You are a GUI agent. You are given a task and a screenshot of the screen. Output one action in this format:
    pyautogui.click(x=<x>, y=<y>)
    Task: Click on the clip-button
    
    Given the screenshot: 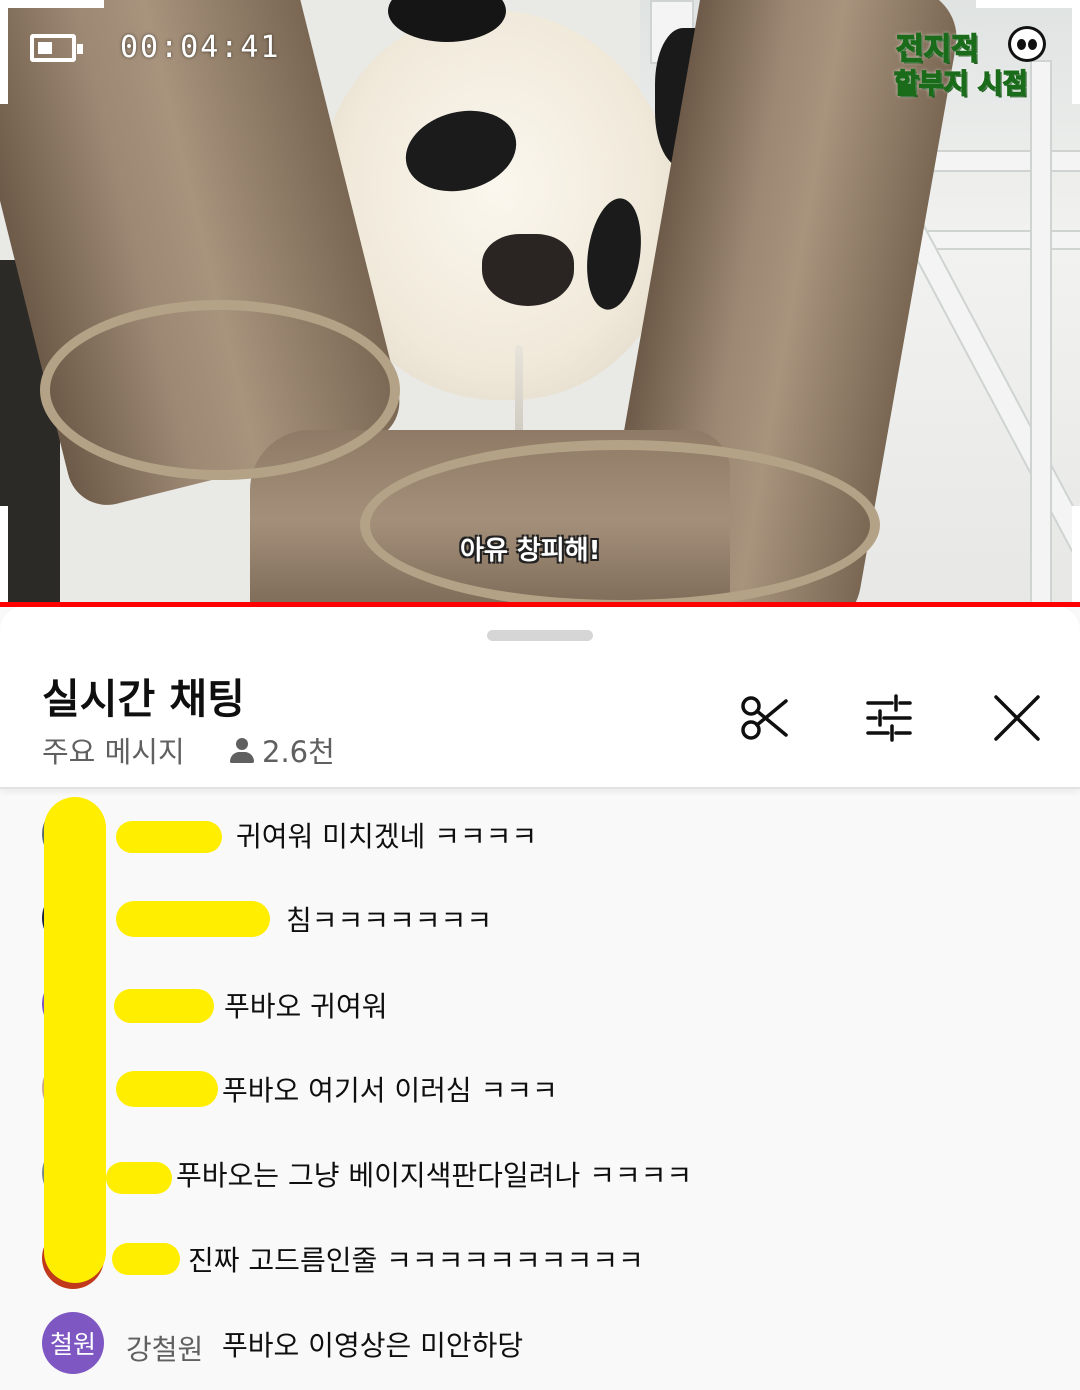 What is the action you would take?
    pyautogui.click(x=765, y=718)
    